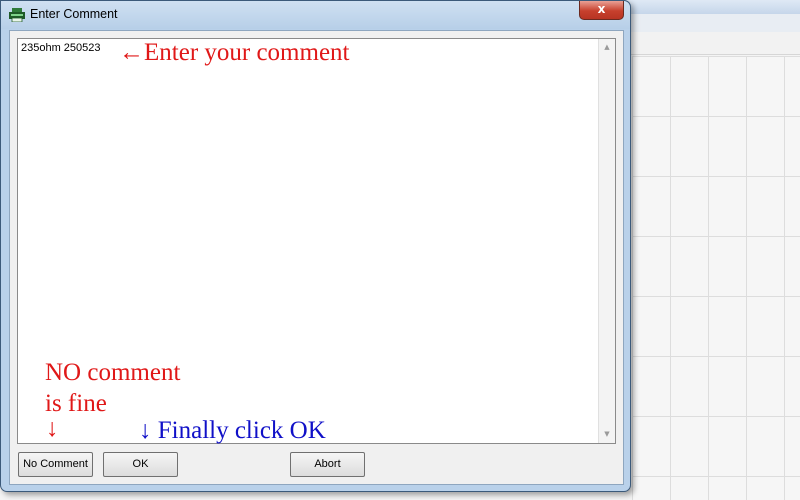 The width and height of the screenshot is (800, 500). Describe the element at coordinates (607, 434) in the screenshot. I see `scroll-down-arrow-icon: ▼` at that location.